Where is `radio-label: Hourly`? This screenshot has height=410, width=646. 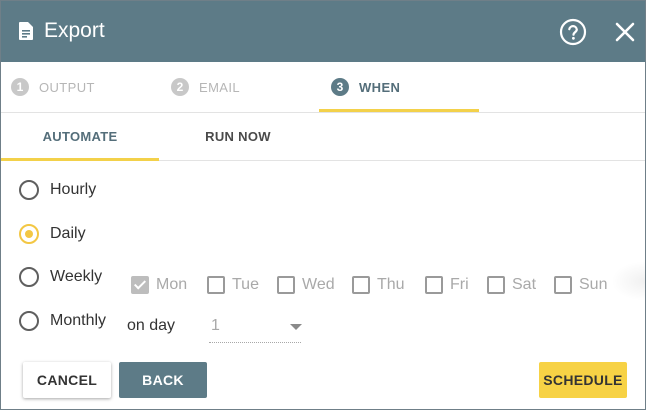
radio-label: Hourly is located at coordinates (73, 189).